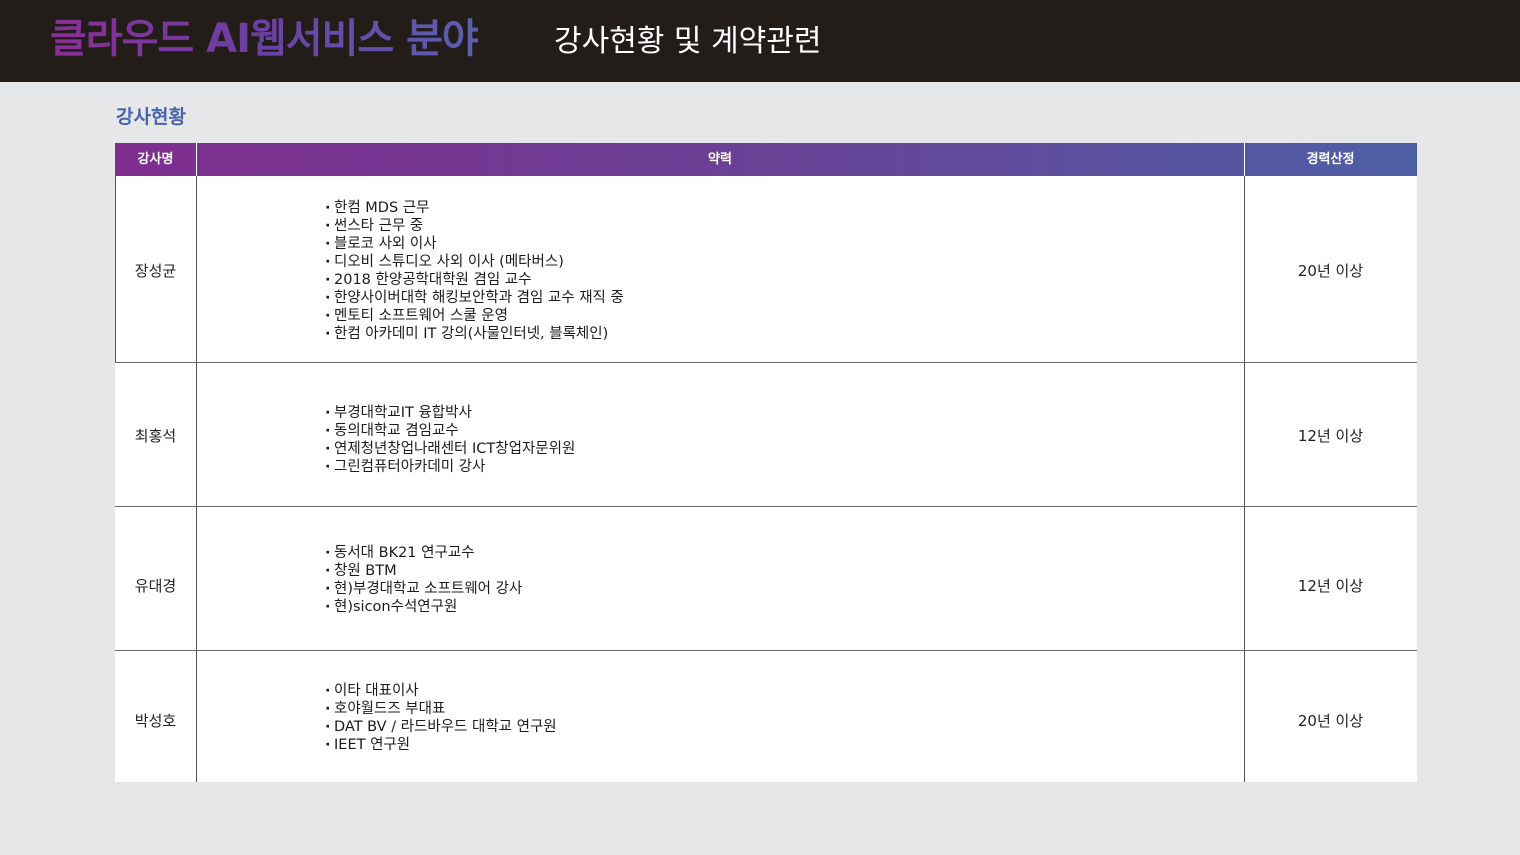 The width and height of the screenshot is (1520, 855). What do you see at coordinates (441, 691) in the screenshot?
I see `career-item: 이타 대표이사` at bounding box center [441, 691].